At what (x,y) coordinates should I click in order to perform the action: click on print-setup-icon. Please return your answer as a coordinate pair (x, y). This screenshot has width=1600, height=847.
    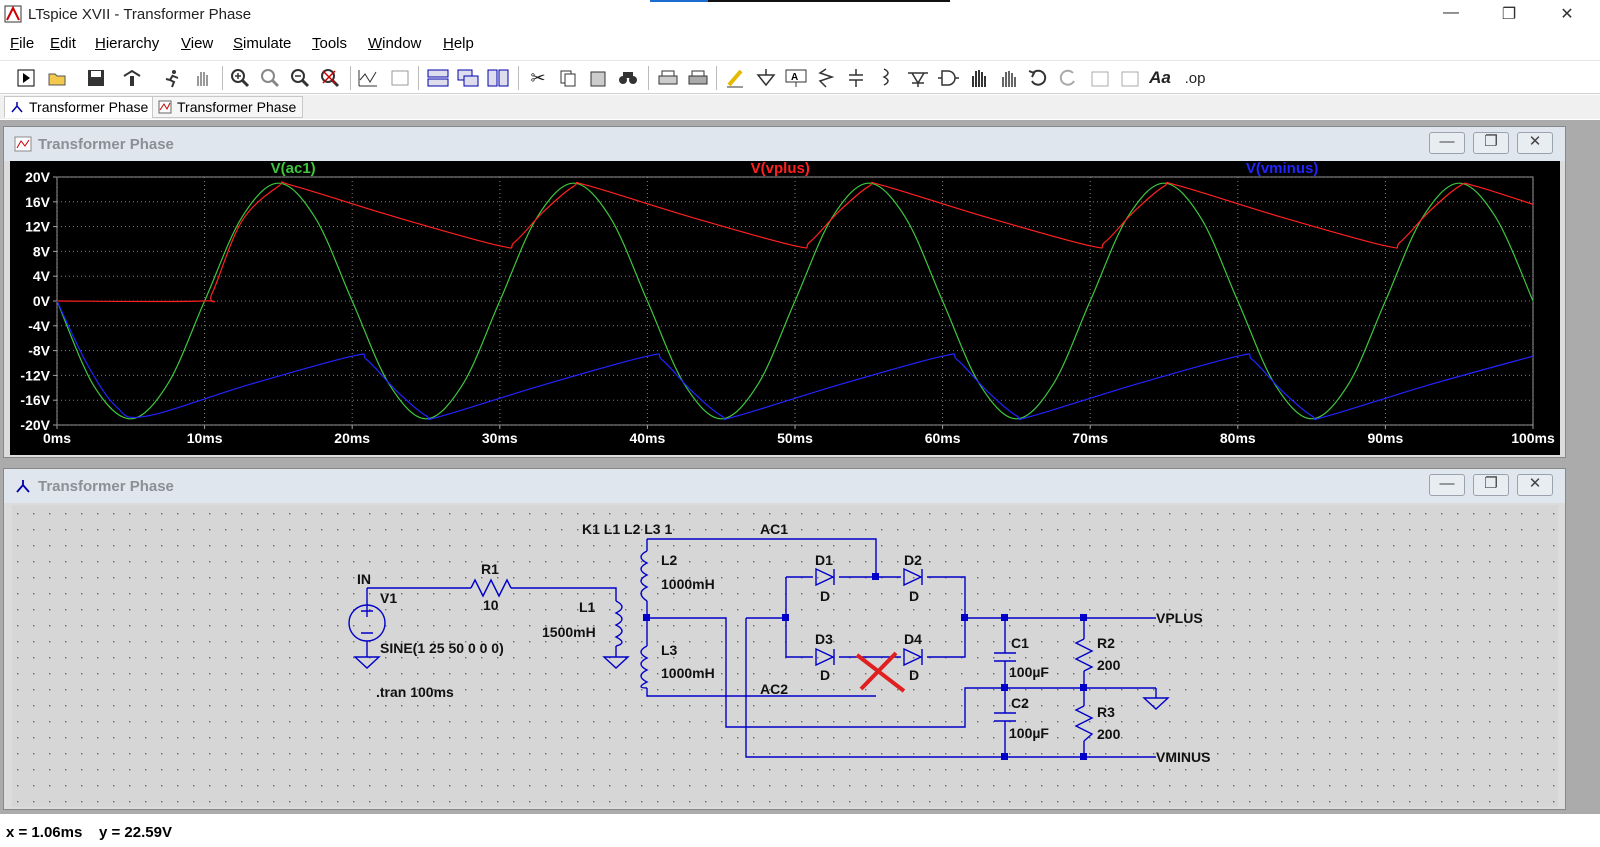
    Looking at the image, I should click on (698, 78).